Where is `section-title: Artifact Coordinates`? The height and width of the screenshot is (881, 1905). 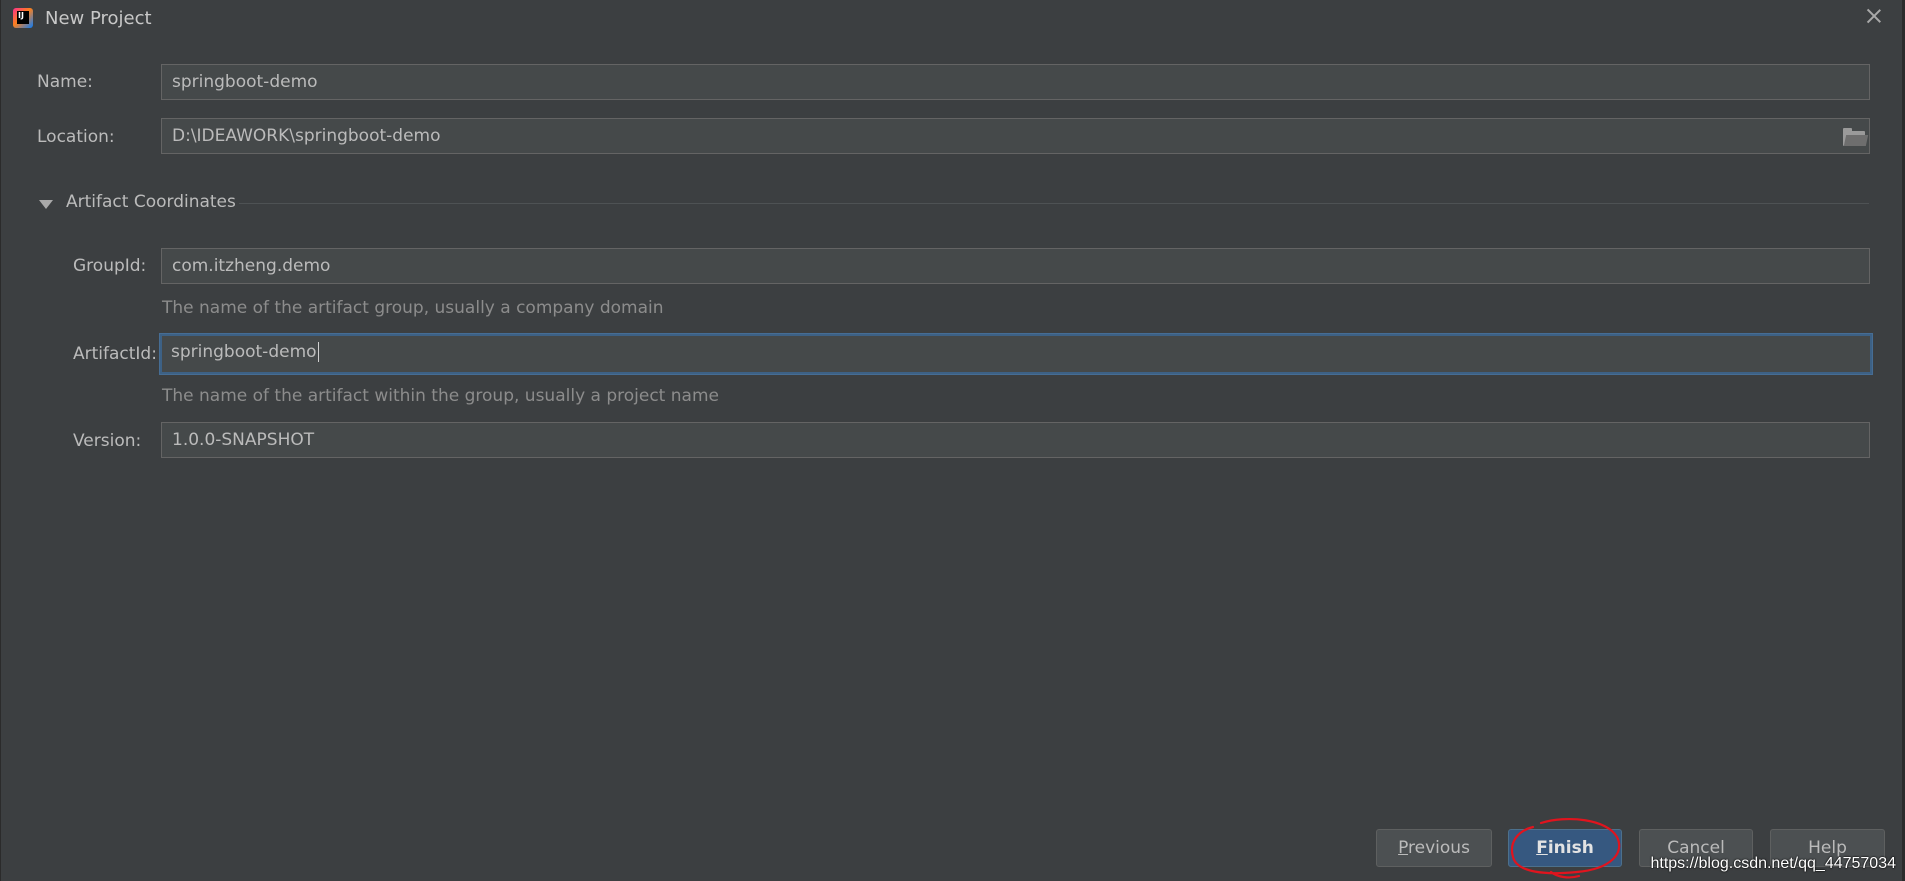 section-title: Artifact Coordinates is located at coordinates (151, 202).